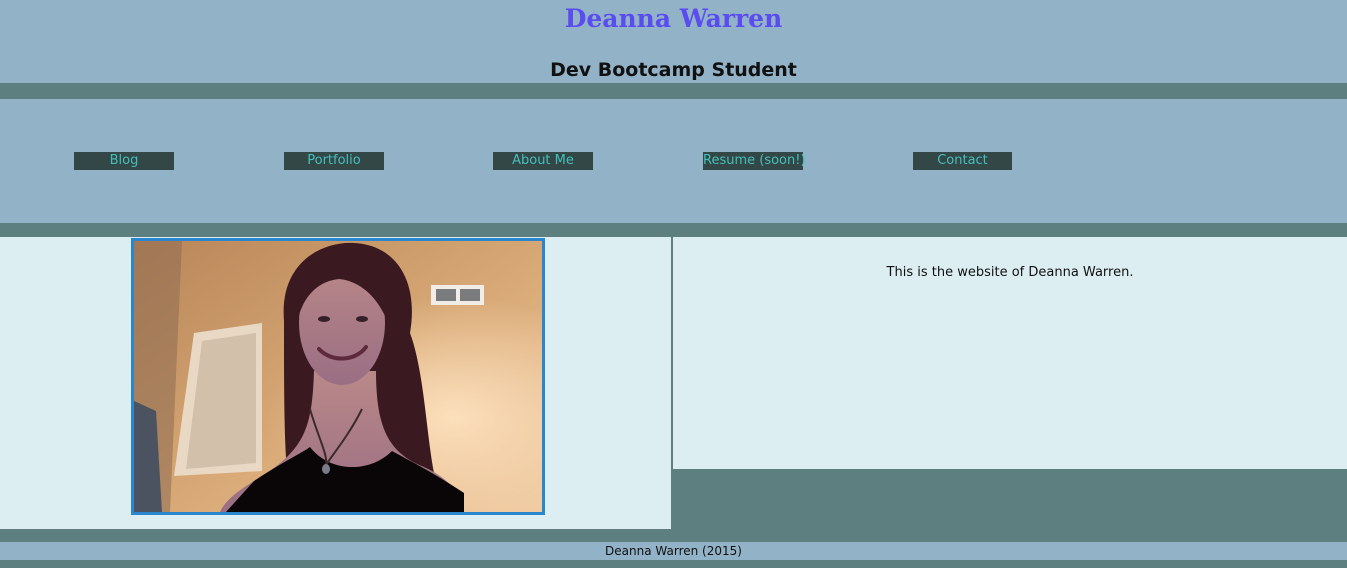 This screenshot has width=1347, height=568. What do you see at coordinates (673, 41) in the screenshot?
I see `site-header: Deanna Warren Dev Bootcamp Student` at bounding box center [673, 41].